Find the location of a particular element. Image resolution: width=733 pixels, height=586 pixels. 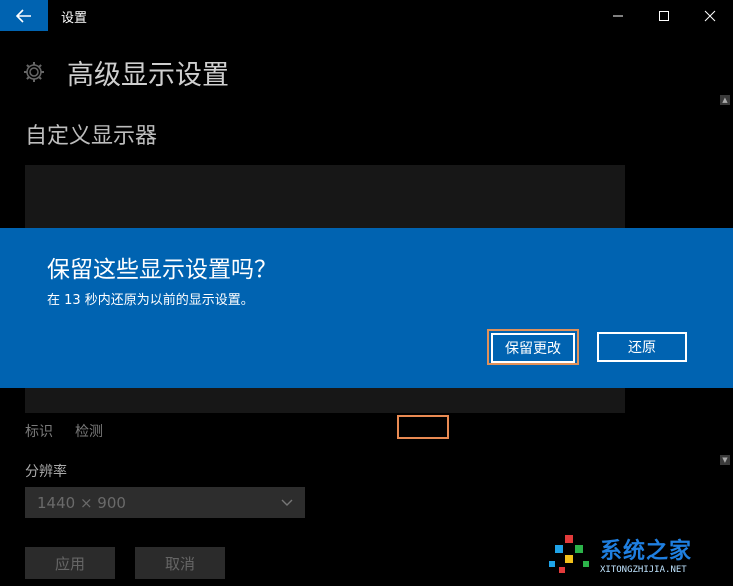

minimize-button is located at coordinates (618, 15).